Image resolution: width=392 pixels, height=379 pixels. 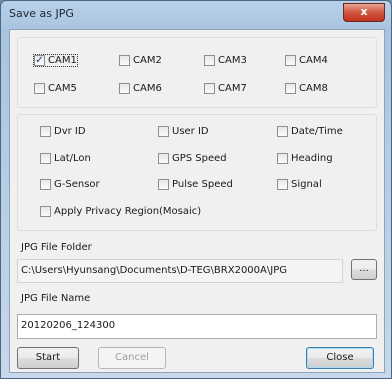 What do you see at coordinates (124, 88) in the screenshot?
I see `checkbox-cam6-box` at bounding box center [124, 88].